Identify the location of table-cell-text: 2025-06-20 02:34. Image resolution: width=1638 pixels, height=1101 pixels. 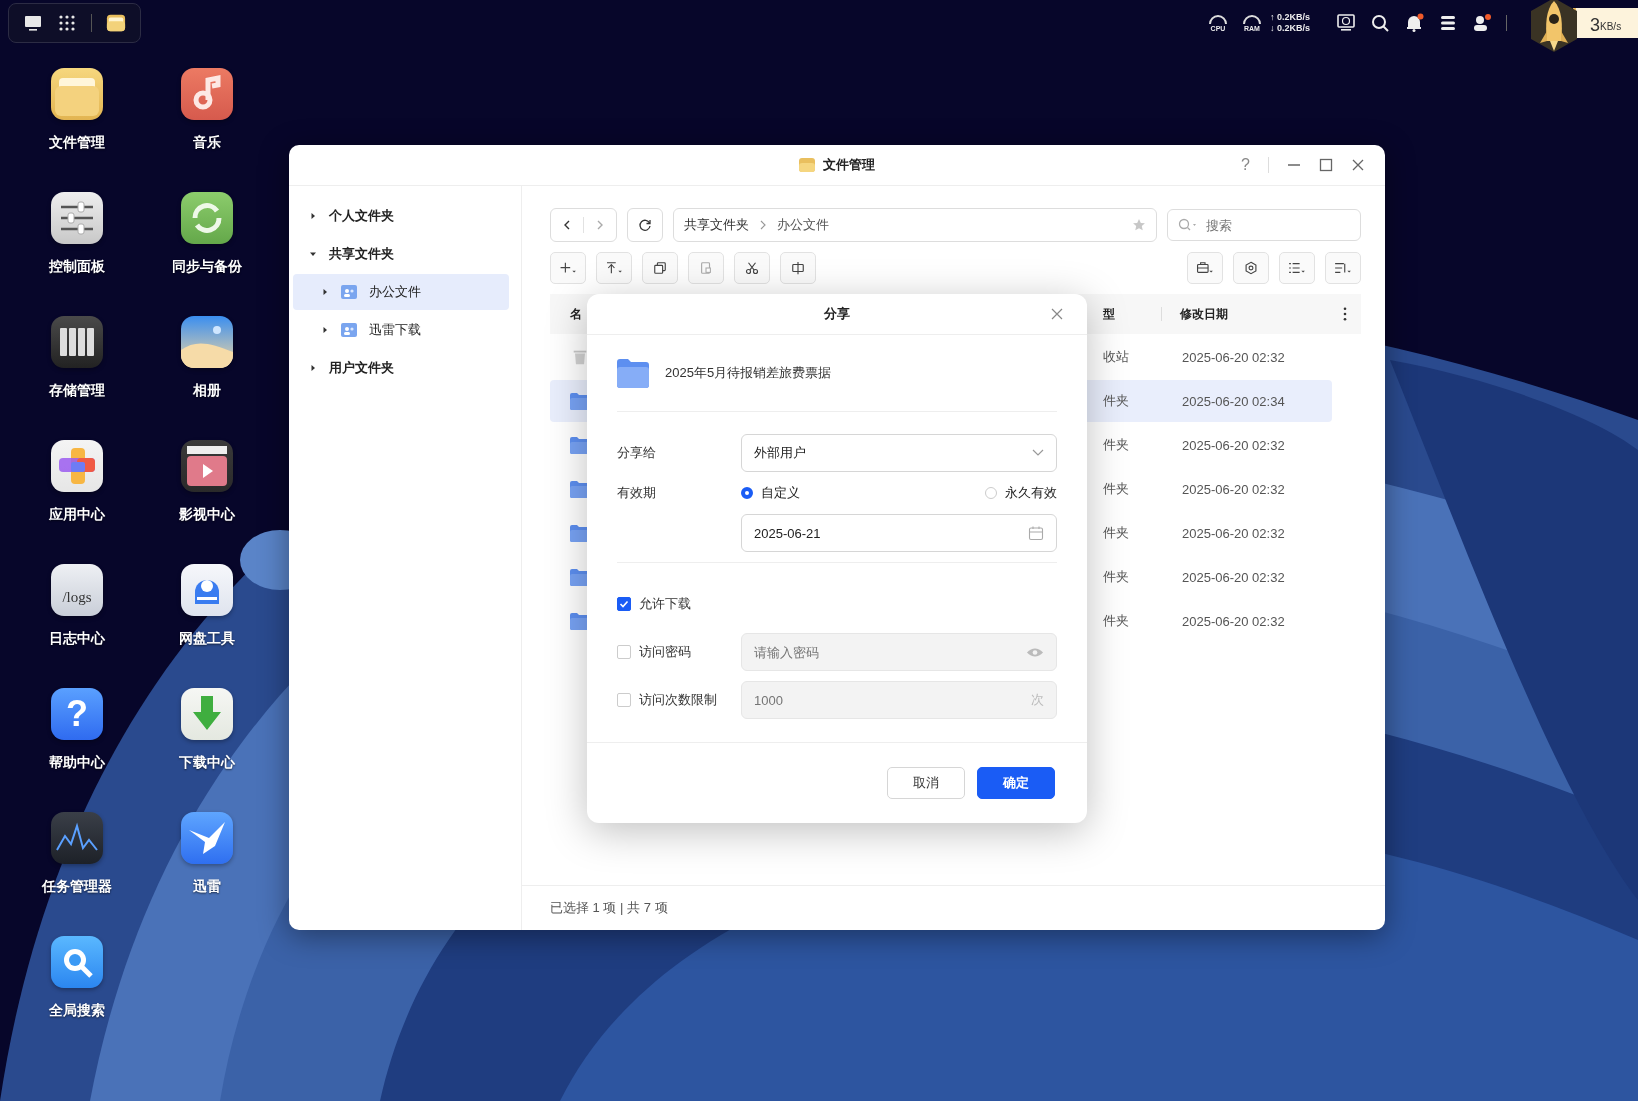
(1234, 401).